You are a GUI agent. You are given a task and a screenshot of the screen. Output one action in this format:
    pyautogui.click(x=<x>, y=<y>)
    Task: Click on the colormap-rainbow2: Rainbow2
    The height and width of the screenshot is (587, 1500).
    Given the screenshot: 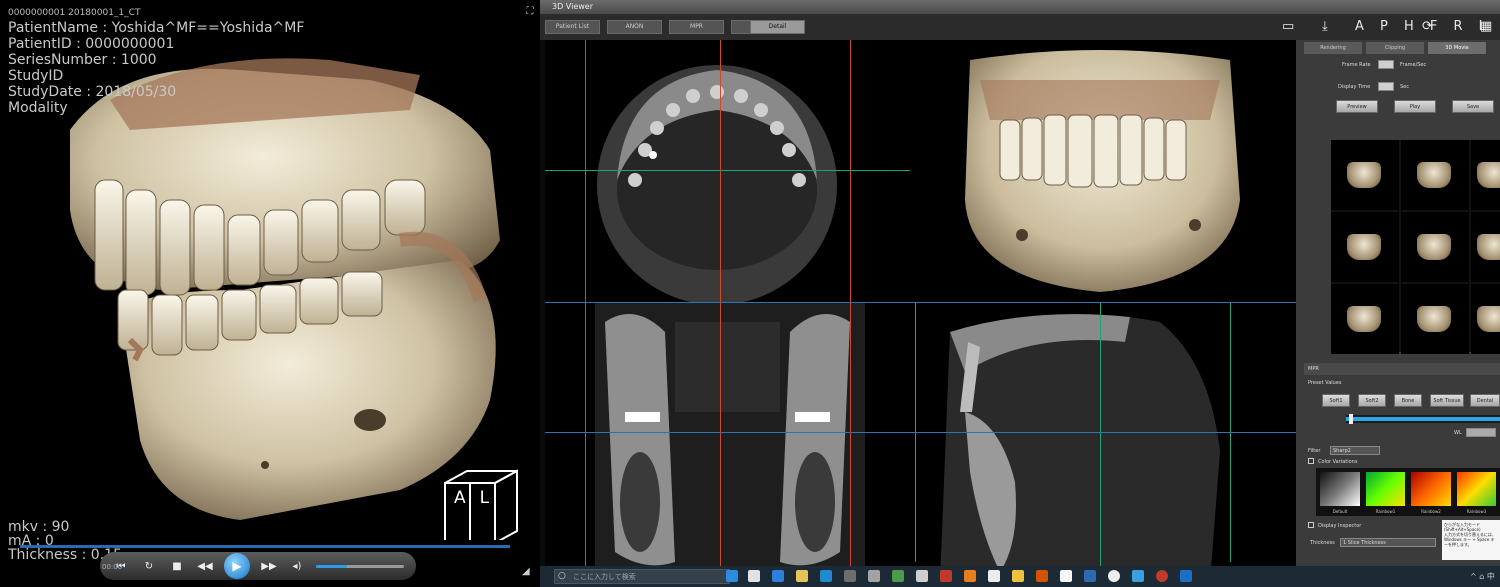 What is the action you would take?
    pyautogui.click(x=1431, y=493)
    